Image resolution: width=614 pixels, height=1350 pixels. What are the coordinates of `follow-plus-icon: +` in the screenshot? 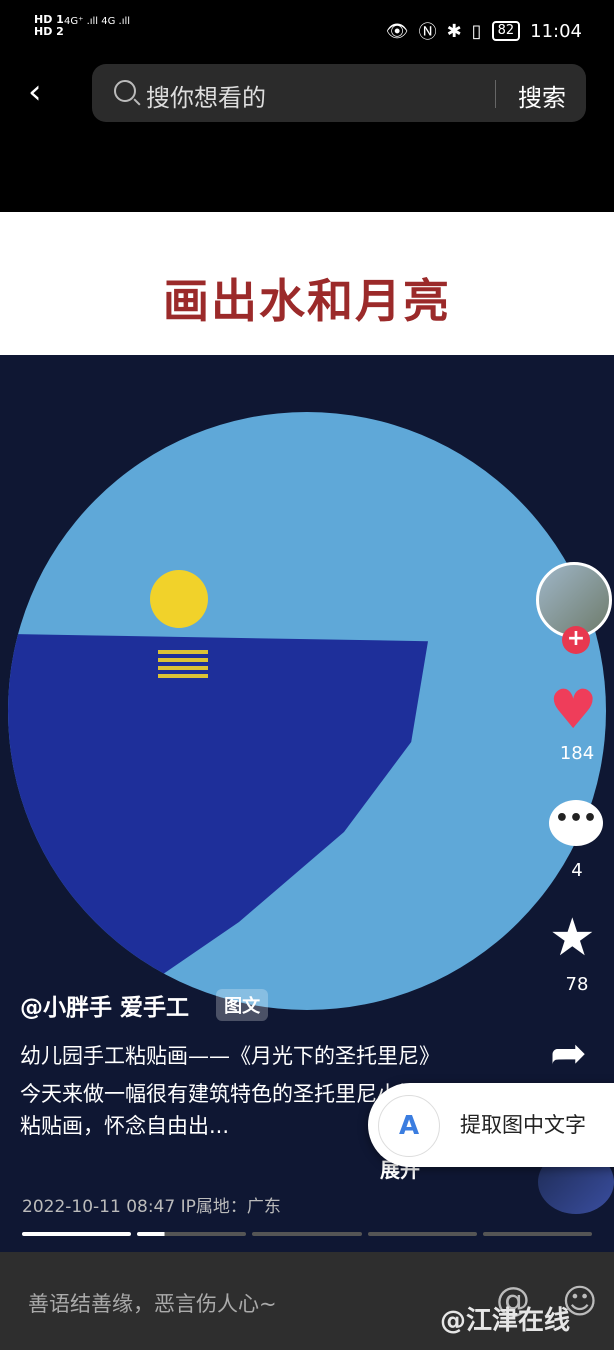 It's located at (576, 640).